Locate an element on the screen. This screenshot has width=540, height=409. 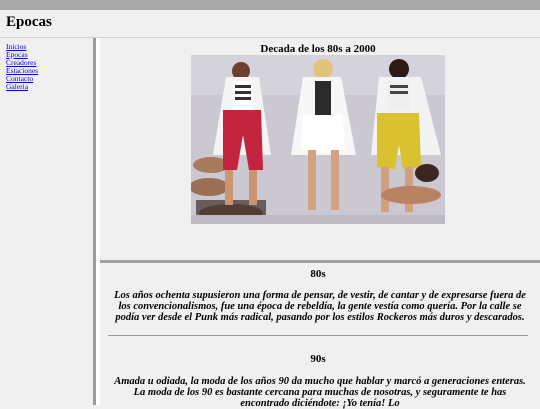
top-bar is located at coordinates (270, 5).